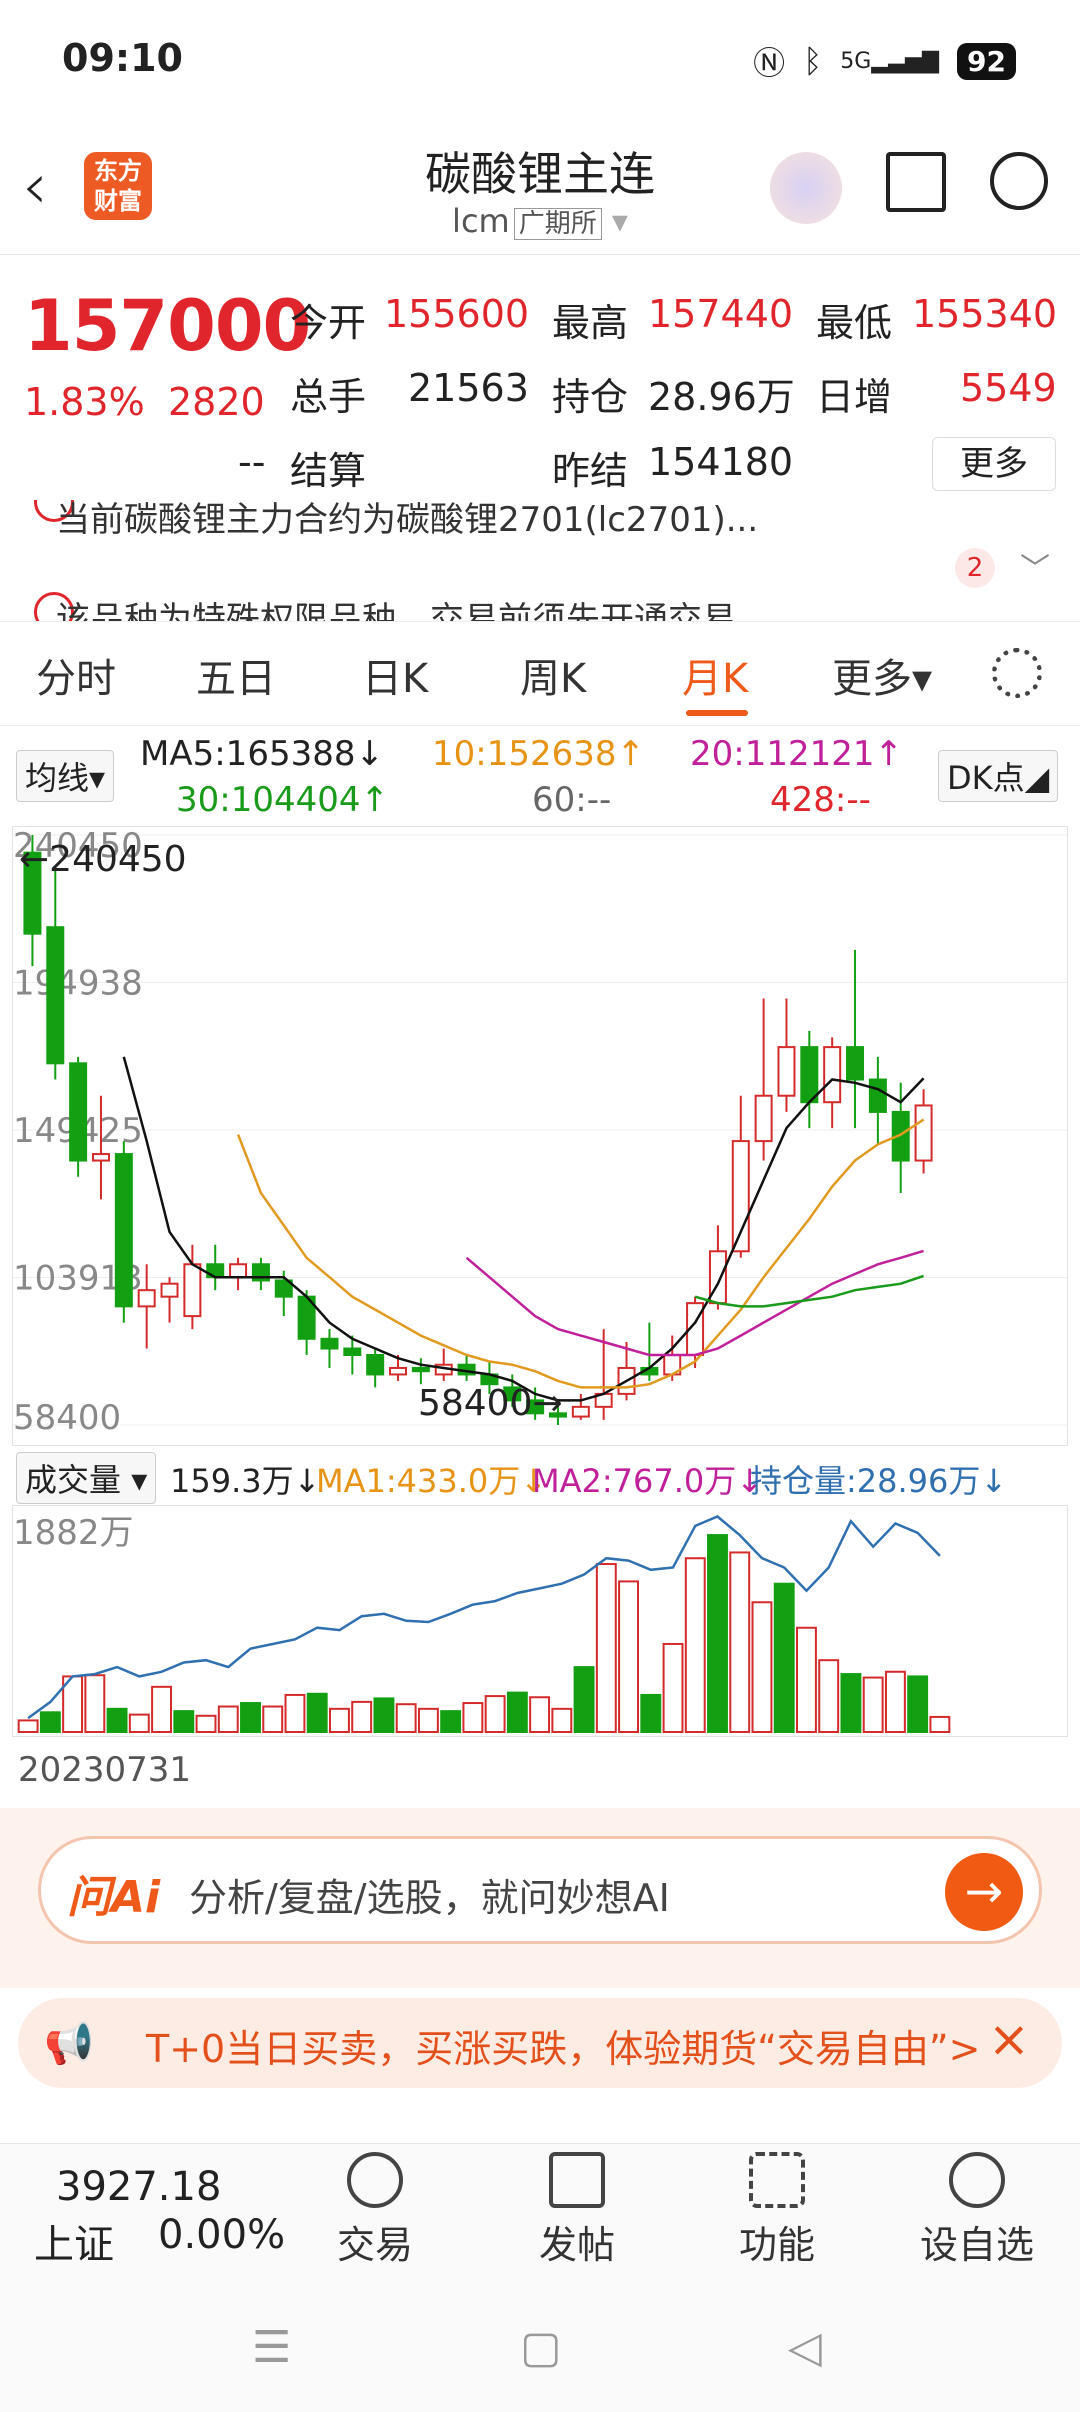 The image size is (1080, 2412). Describe the element at coordinates (580, 1253) in the screenshot. I see `ma10-line` at that location.